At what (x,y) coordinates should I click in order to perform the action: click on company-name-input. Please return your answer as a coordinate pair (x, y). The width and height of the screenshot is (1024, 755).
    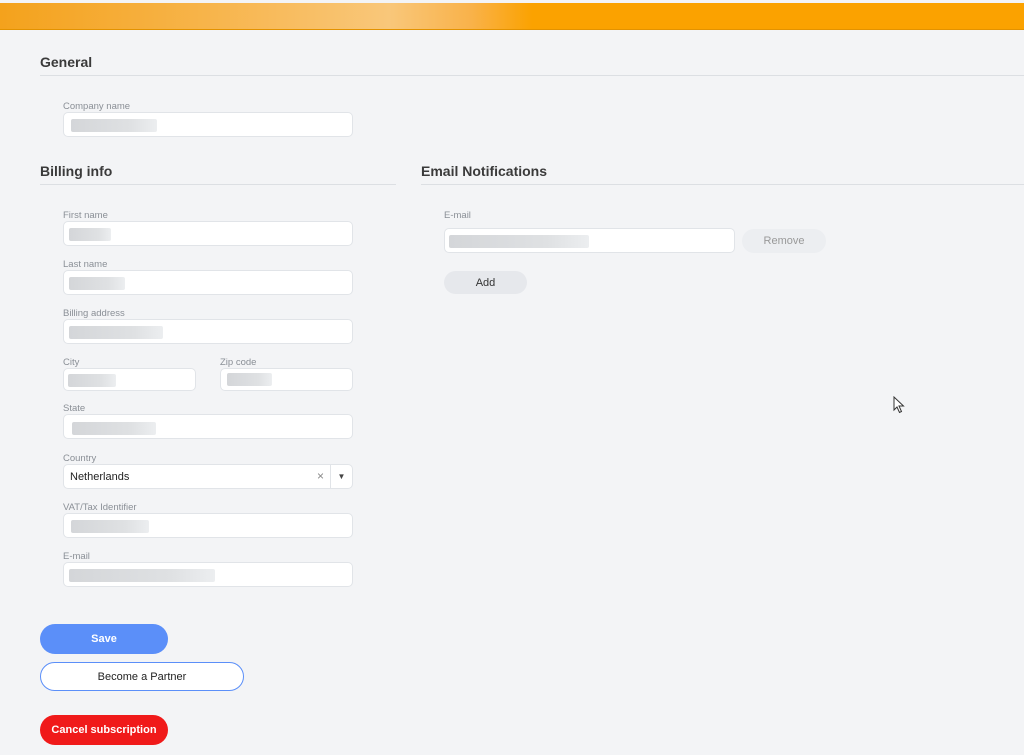
    Looking at the image, I should click on (208, 124).